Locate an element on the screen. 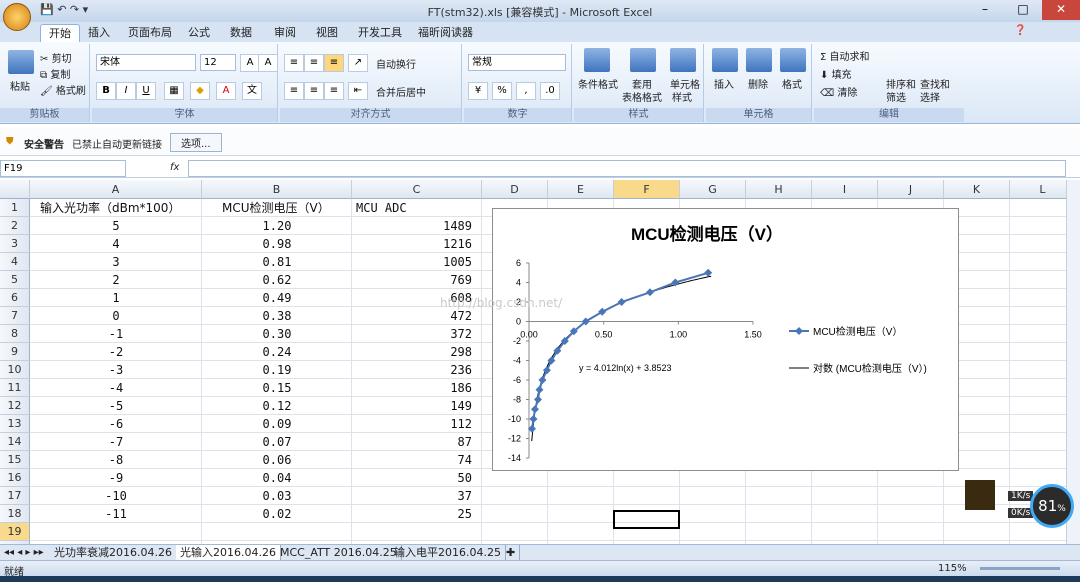 This screenshot has height=582, width=1080. table-format-icon is located at coordinates (643, 60).